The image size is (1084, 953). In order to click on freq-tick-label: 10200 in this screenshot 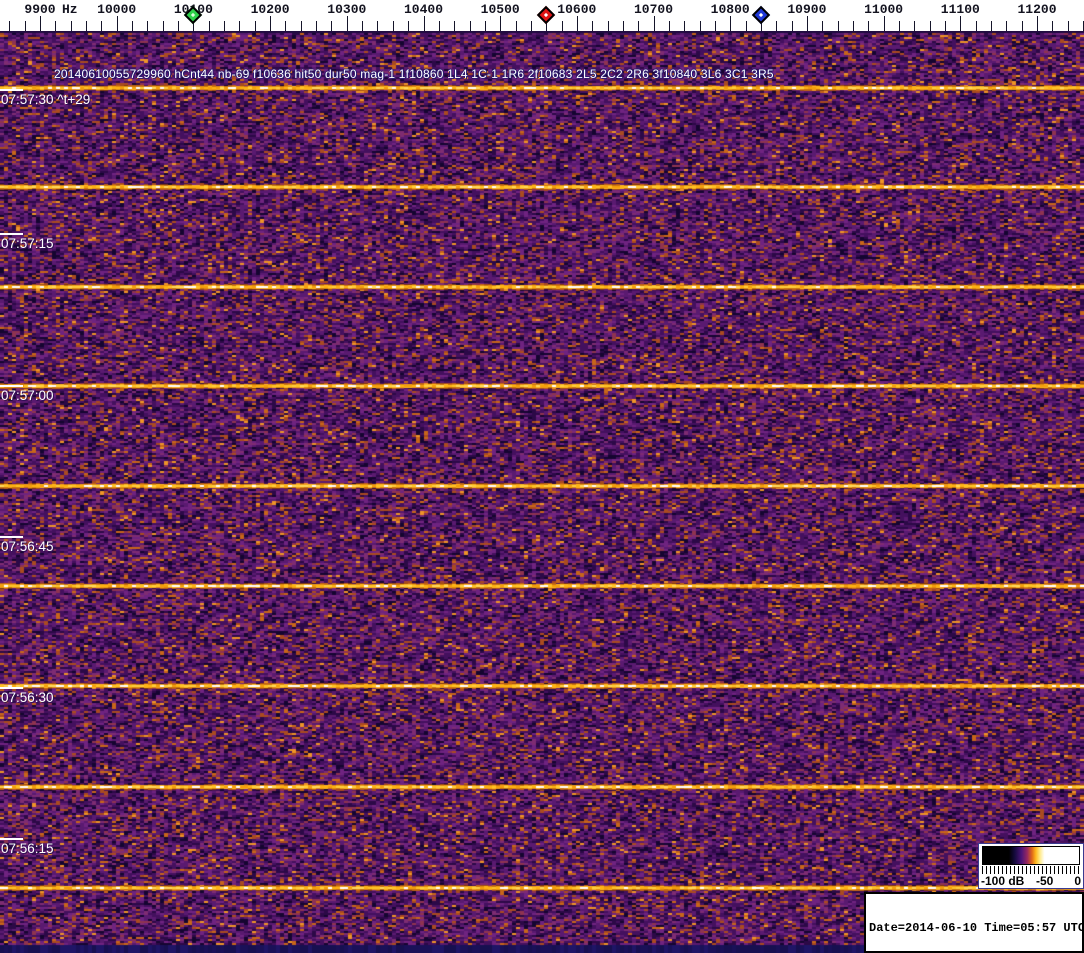, I will do `click(270, 9)`.